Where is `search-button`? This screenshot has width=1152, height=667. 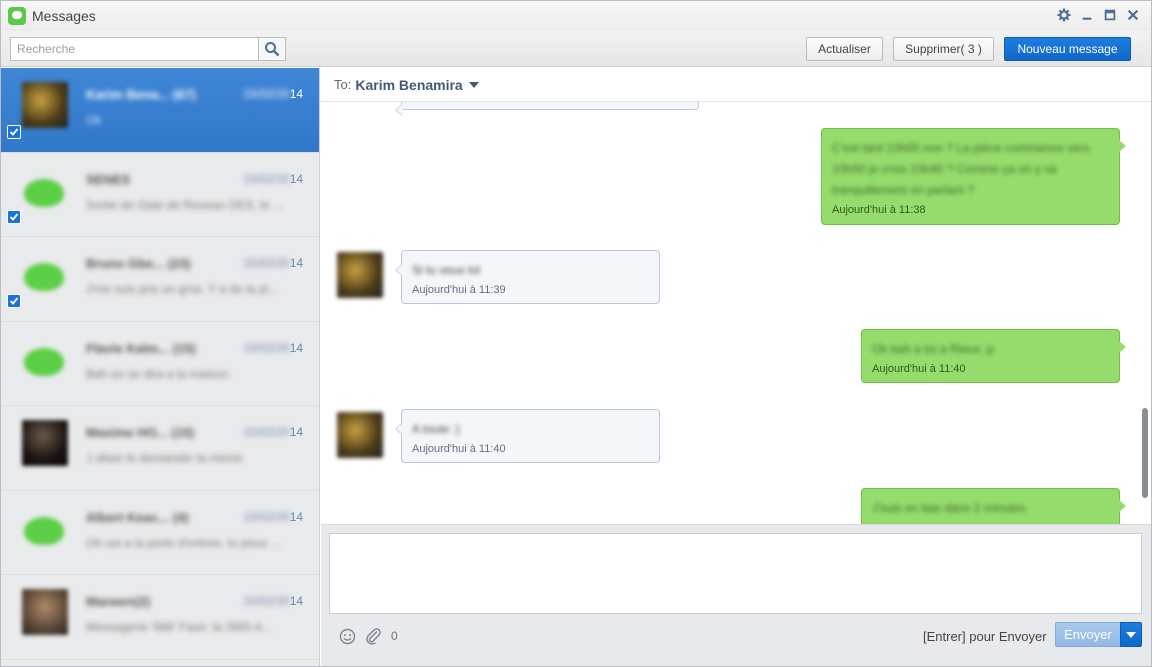 search-button is located at coordinates (271, 49).